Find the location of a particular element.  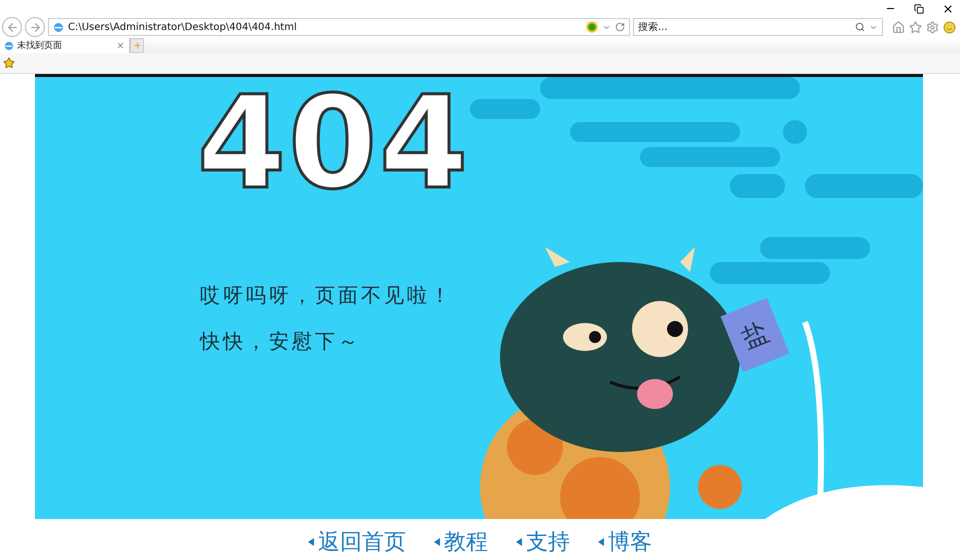

error-code-heading: 404 is located at coordinates (333, 147).